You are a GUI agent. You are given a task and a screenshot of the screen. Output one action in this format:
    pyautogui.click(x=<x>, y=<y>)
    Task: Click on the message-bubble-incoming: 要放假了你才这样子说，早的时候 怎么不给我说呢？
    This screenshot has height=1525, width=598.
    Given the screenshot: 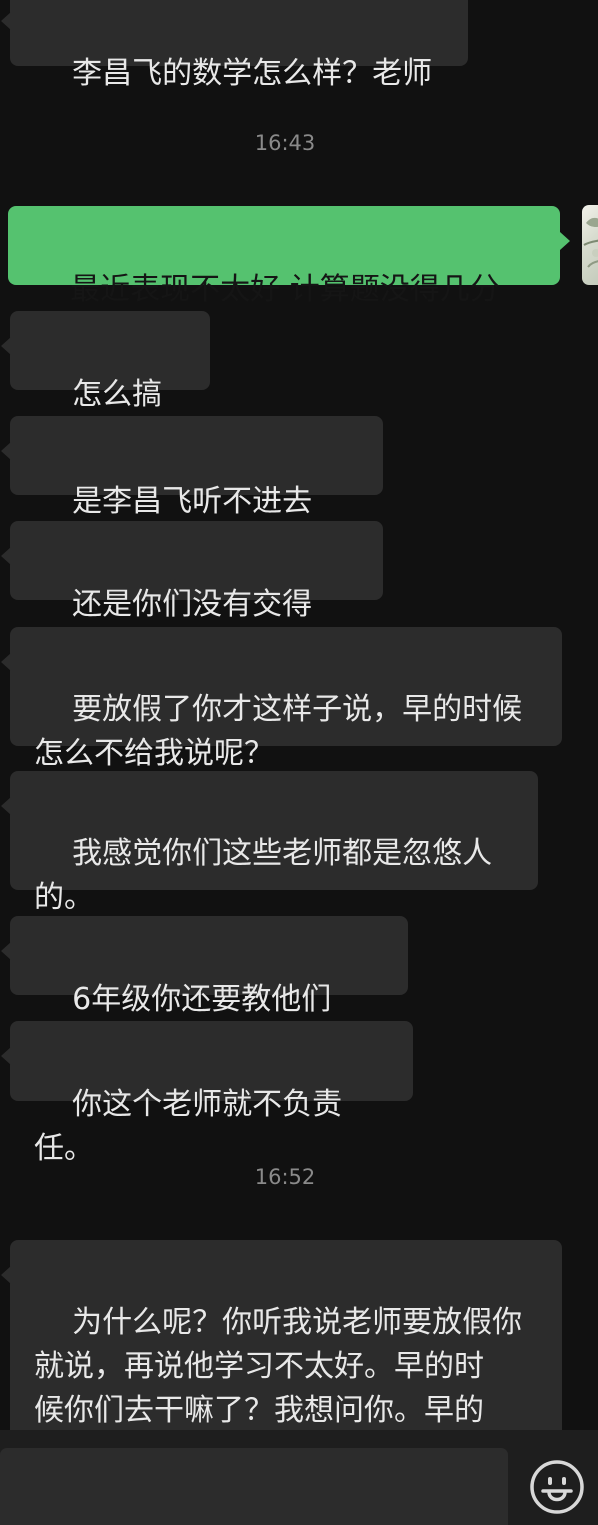 What is the action you would take?
    pyautogui.click(x=281, y=699)
    